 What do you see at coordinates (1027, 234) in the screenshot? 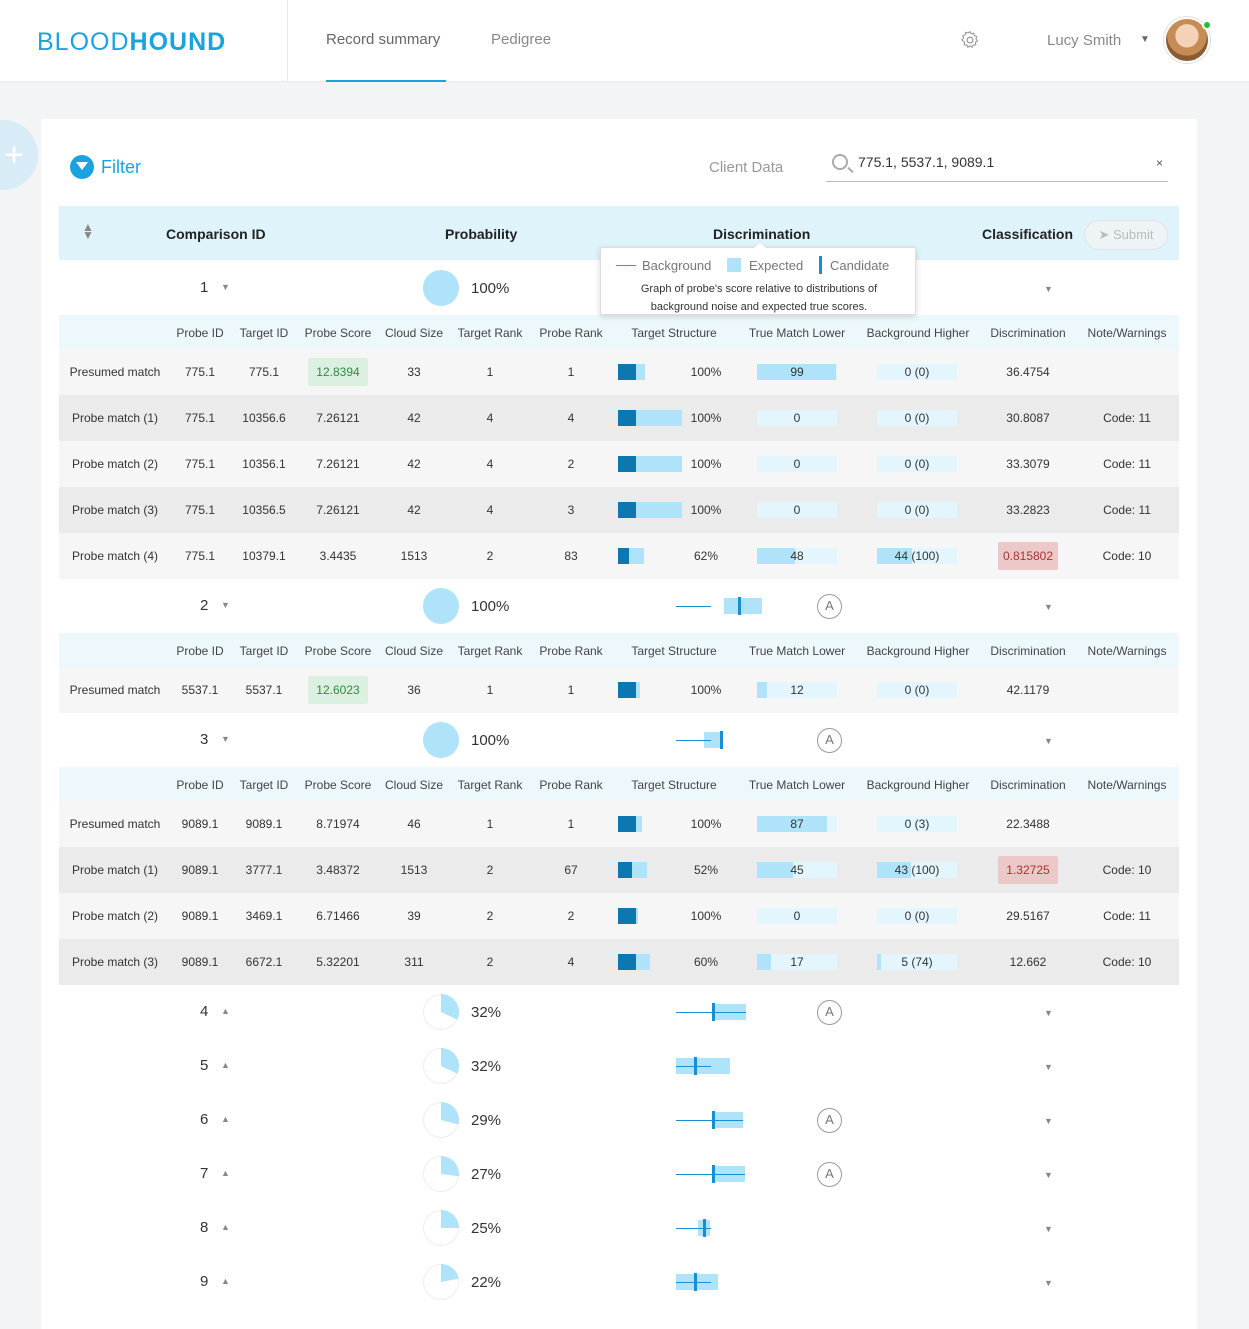
I see `header-classification: Classification` at bounding box center [1027, 234].